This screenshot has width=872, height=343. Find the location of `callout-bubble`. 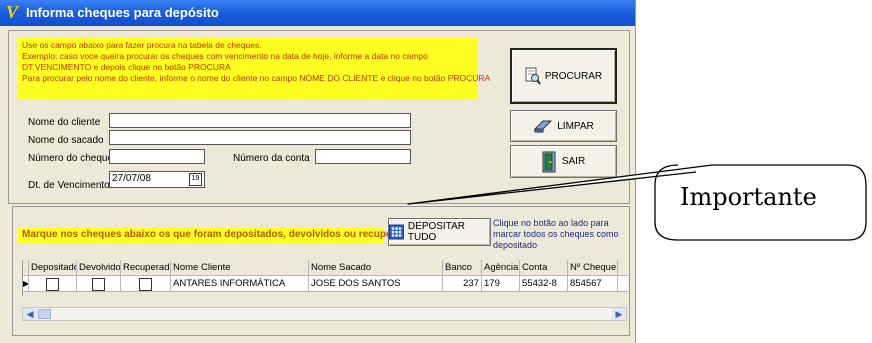

callout-bubble is located at coordinates (637, 202).